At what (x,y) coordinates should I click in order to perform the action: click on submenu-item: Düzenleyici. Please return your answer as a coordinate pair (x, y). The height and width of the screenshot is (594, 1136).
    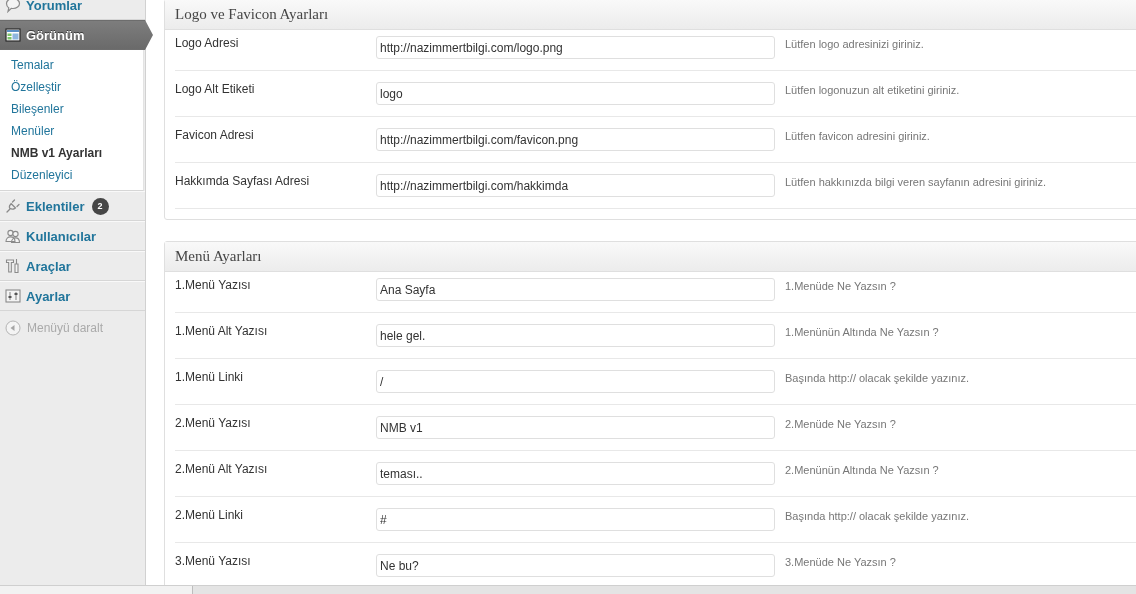
    Looking at the image, I should click on (71, 175).